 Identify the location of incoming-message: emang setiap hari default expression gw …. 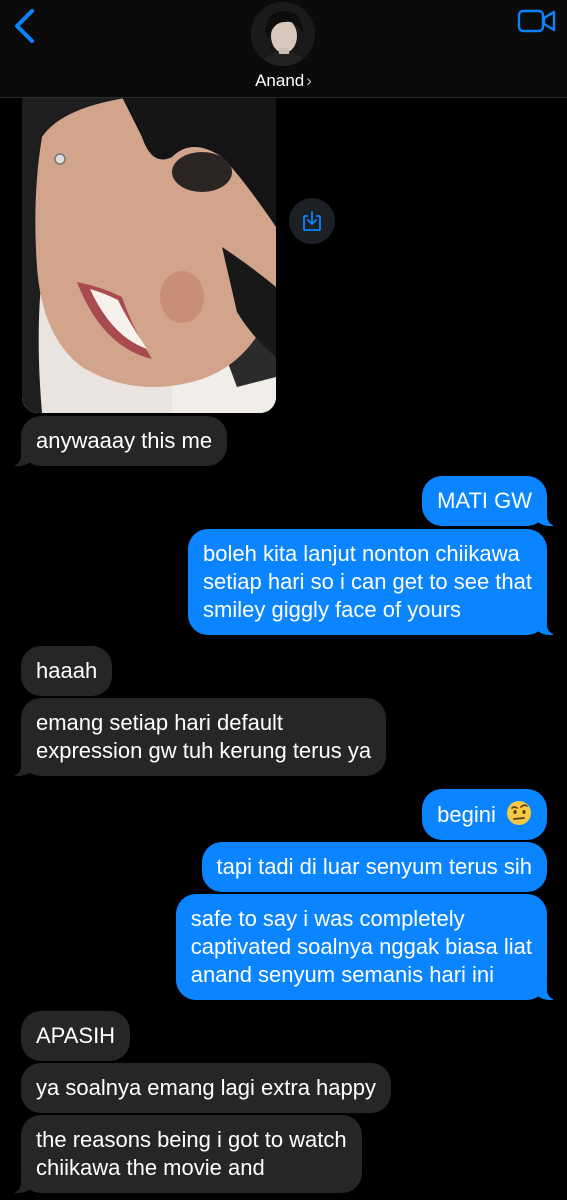
(198, 737).